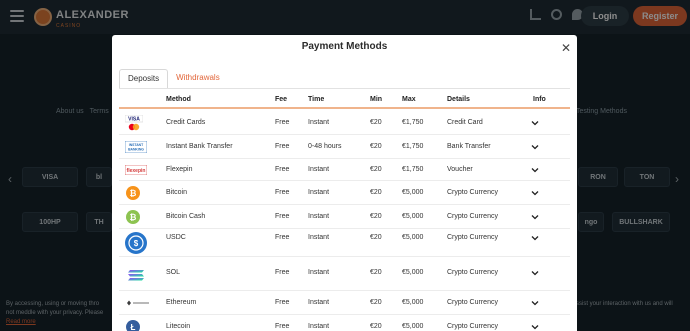 This screenshot has width=690, height=331. Describe the element at coordinates (460, 169) in the screenshot. I see `details-value: Voucher` at that location.